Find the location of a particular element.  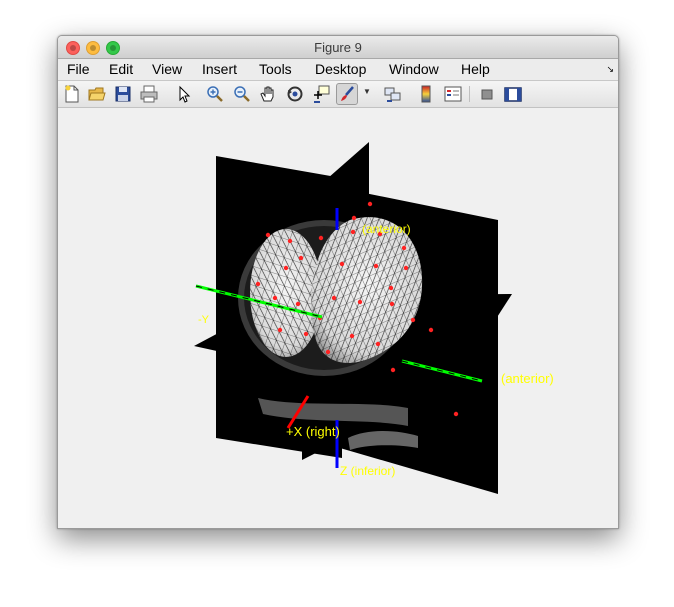

label-z-inferior: Z (inferior) is located at coordinates (367, 471).